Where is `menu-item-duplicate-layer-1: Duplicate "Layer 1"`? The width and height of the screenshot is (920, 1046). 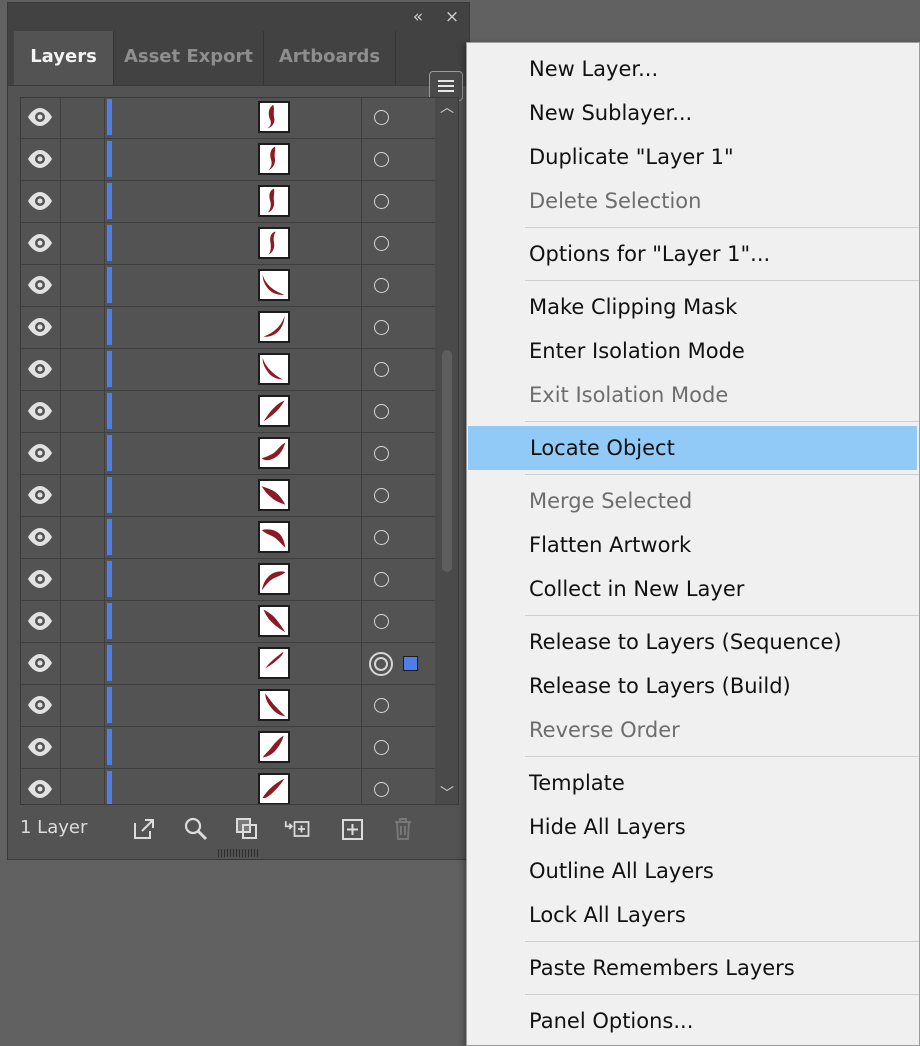
menu-item-duplicate-layer-1: Duplicate "Layer 1" is located at coordinates (693, 157).